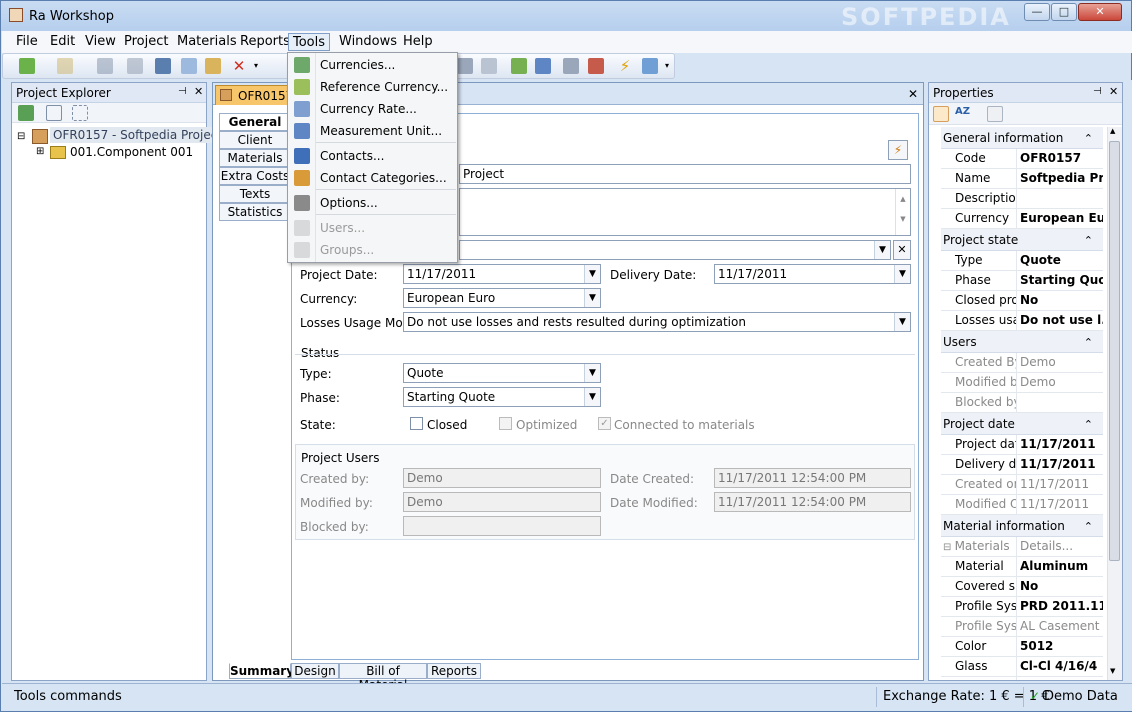 This screenshot has width=1132, height=712. What do you see at coordinates (383, 677) in the screenshot?
I see `bottom-tab-bill-of-material: Bill of Material` at bounding box center [383, 677].